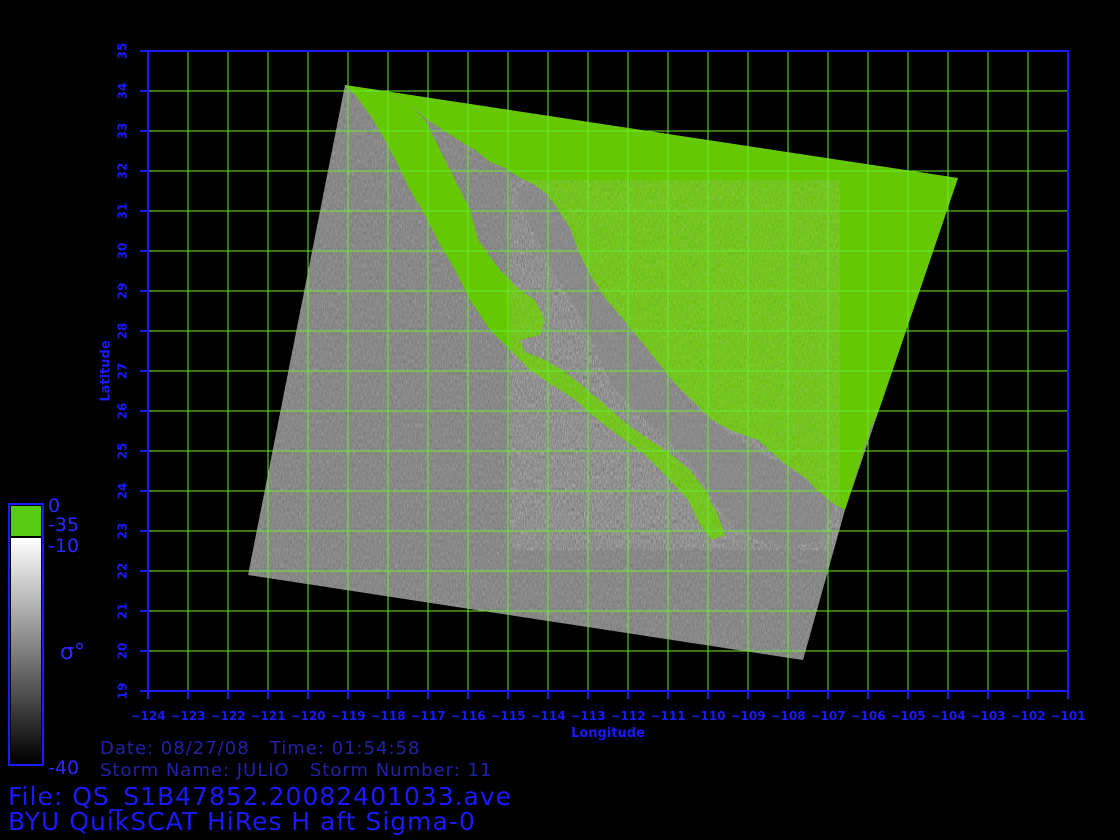 The height and width of the screenshot is (840, 1120). What do you see at coordinates (123, 691) in the screenshot?
I see `y-tick-label: 19` at bounding box center [123, 691].